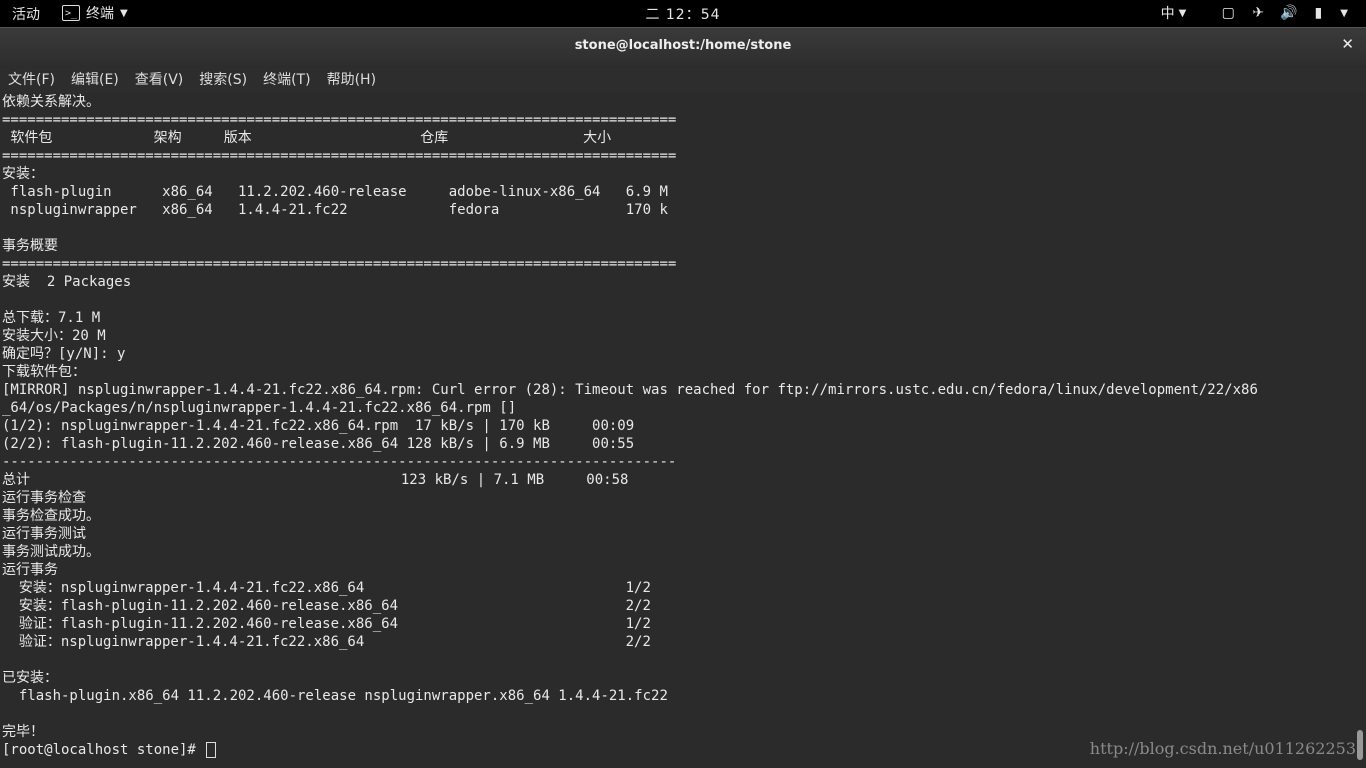 The image size is (1366, 768). What do you see at coordinates (44, 498) in the screenshot?
I see `terminal-line: 运行事务检查` at bounding box center [44, 498].